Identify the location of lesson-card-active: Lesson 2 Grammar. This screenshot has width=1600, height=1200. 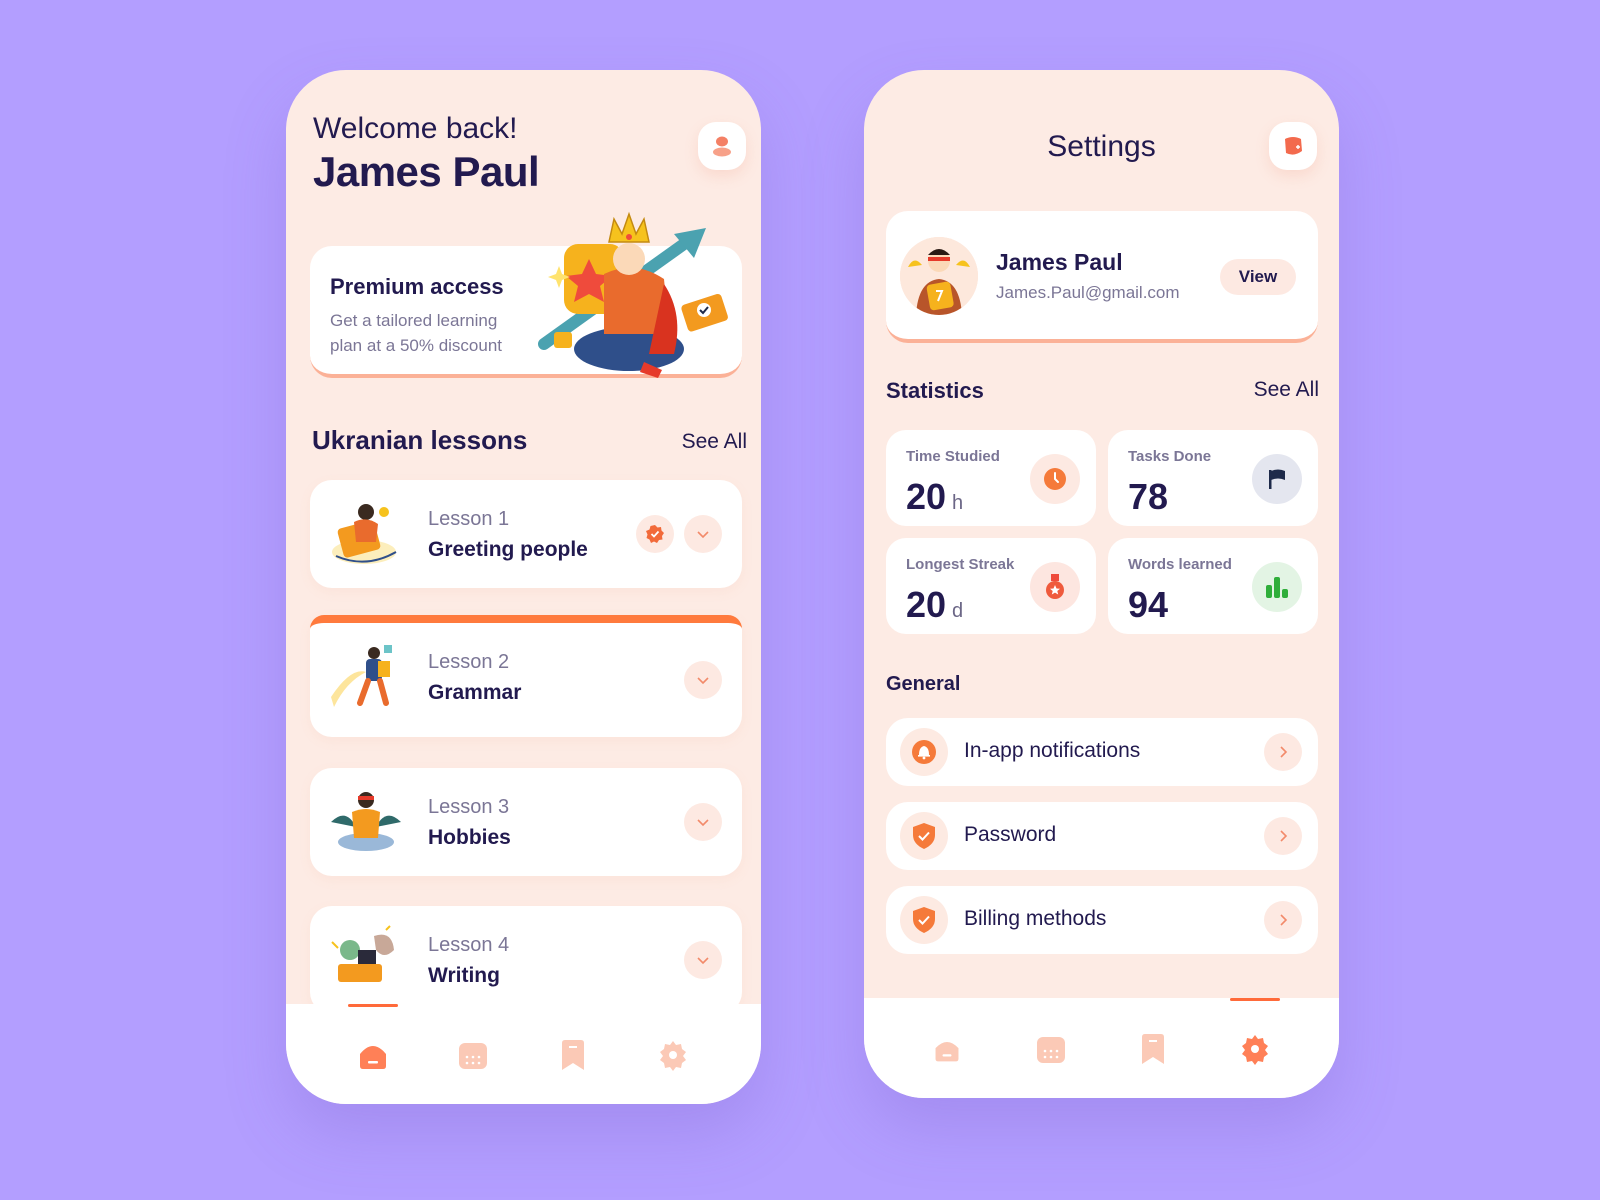
(526, 676).